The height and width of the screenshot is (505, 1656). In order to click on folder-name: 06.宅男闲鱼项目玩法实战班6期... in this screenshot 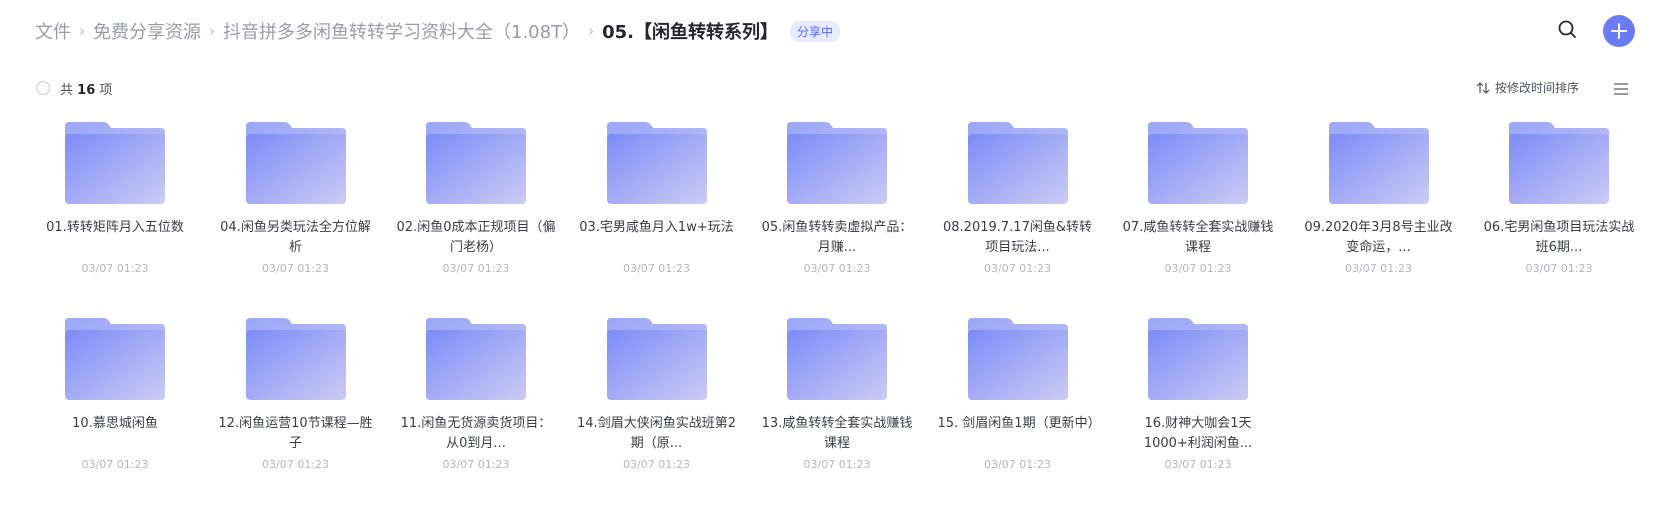, I will do `click(1559, 237)`.